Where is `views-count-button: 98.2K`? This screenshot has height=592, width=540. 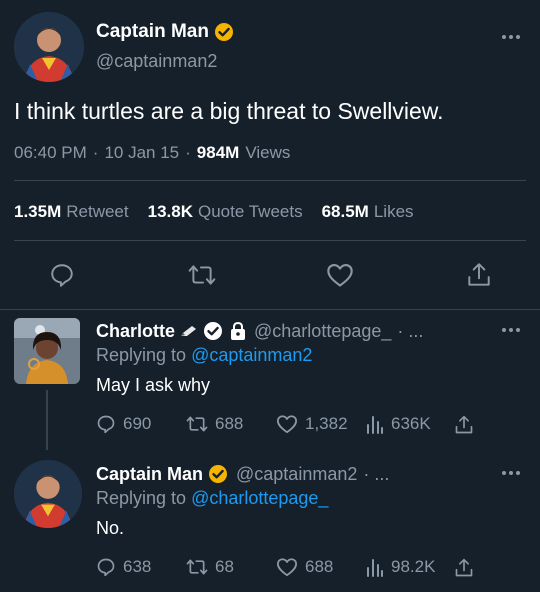 views-count-button: 98.2K is located at coordinates (400, 567).